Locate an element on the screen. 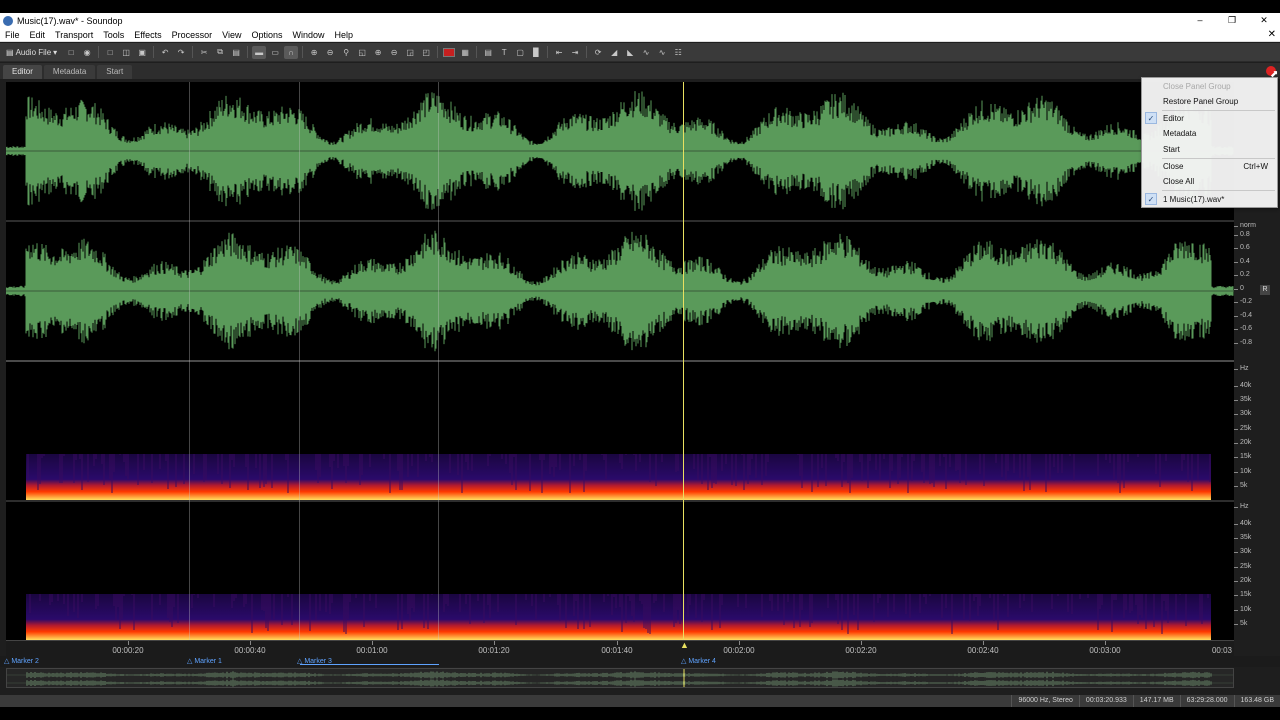 Image resolution: width=1280 pixels, height=720 pixels. time-label: 00:01:20 is located at coordinates (494, 650).